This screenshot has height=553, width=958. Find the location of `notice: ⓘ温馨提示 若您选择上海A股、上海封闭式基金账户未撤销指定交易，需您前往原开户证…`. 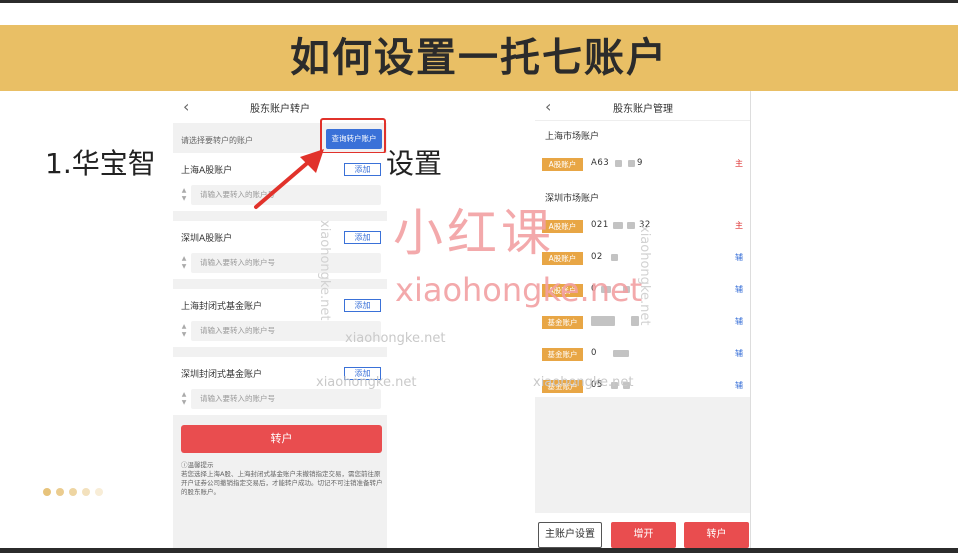

notice: ⓘ温馨提示 若您选择上海A股、上海封闭式基金账户未撤销指定交易，需您前往原开户证… is located at coordinates (282, 479).